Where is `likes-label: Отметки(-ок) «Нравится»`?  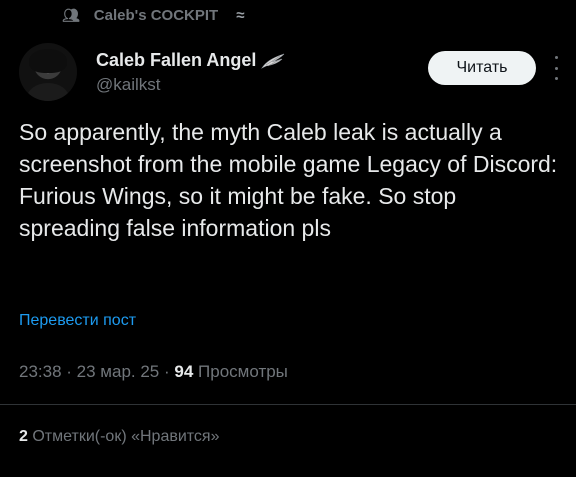 likes-label: Отметки(-ок) «Нравится» is located at coordinates (126, 436).